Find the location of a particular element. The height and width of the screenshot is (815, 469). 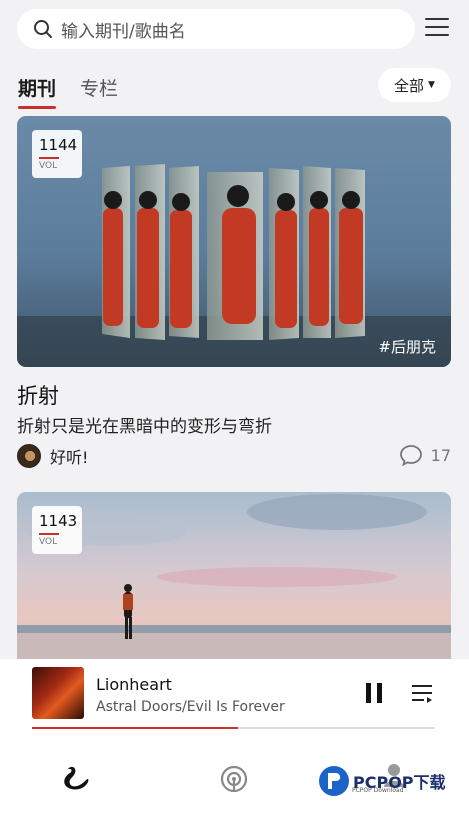

queue-icon is located at coordinates (423, 693).